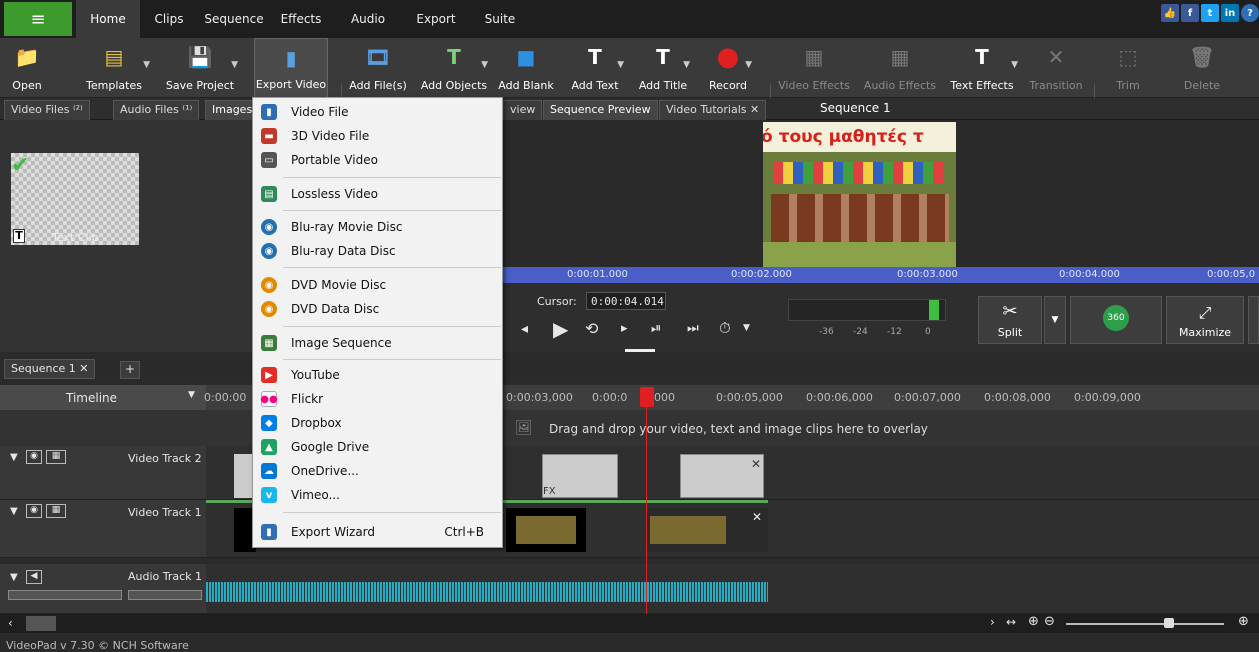 The width and height of the screenshot is (1259, 652). What do you see at coordinates (130, 370) in the screenshot?
I see `add-sequence-button: +` at bounding box center [130, 370].